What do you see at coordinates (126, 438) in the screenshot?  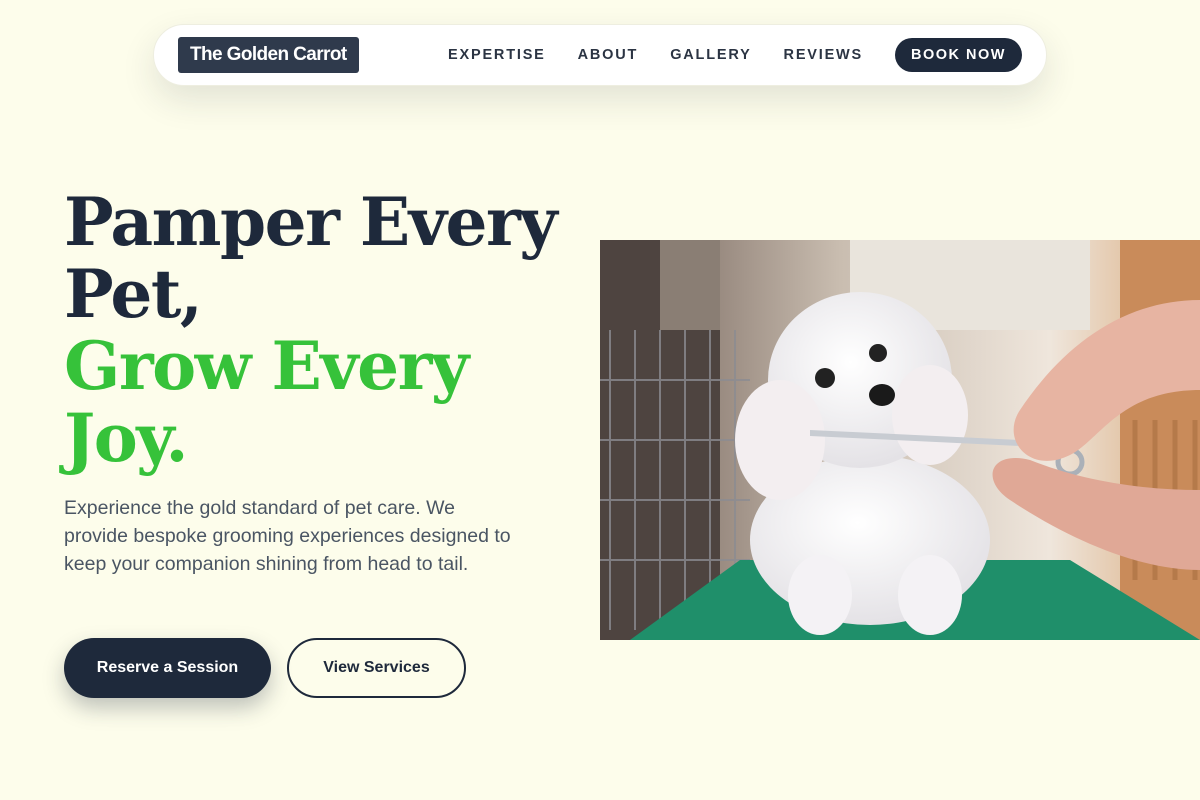 I see `hero-title-line-4: Joy.` at bounding box center [126, 438].